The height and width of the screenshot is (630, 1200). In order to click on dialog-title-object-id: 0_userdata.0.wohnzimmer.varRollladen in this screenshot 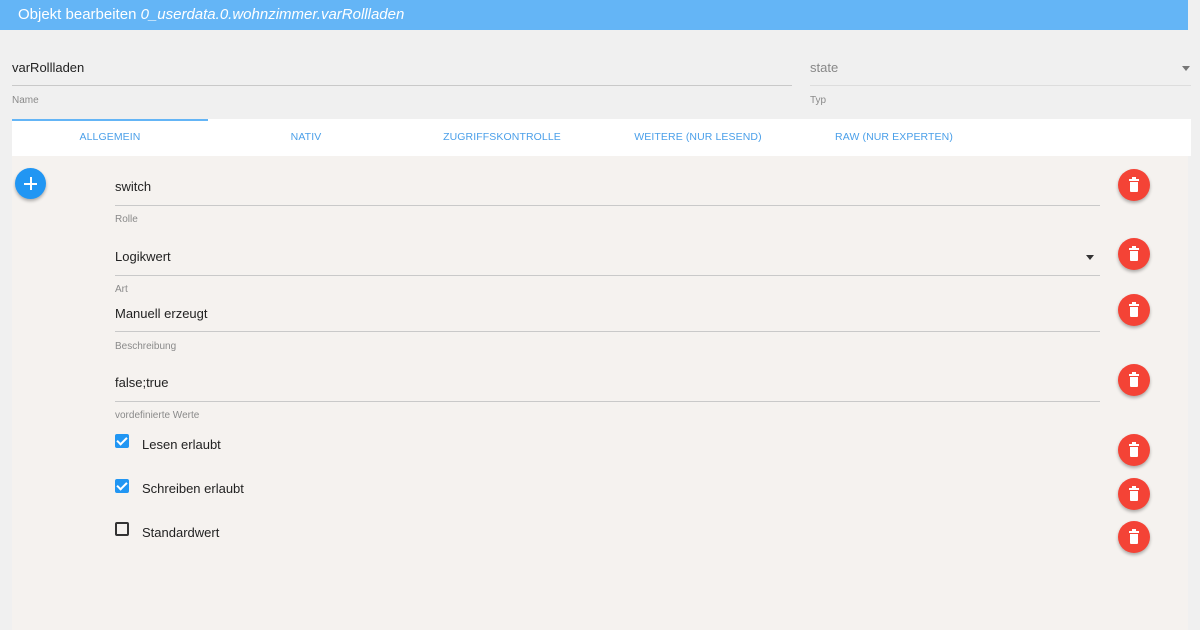, I will do `click(272, 14)`.